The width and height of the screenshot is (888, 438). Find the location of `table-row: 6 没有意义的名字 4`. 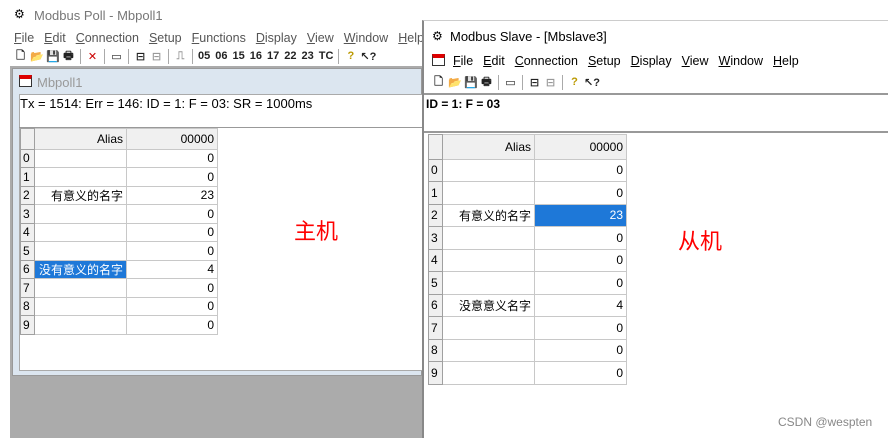

table-row: 6 没有意义的名字 4 is located at coordinates (119, 269).